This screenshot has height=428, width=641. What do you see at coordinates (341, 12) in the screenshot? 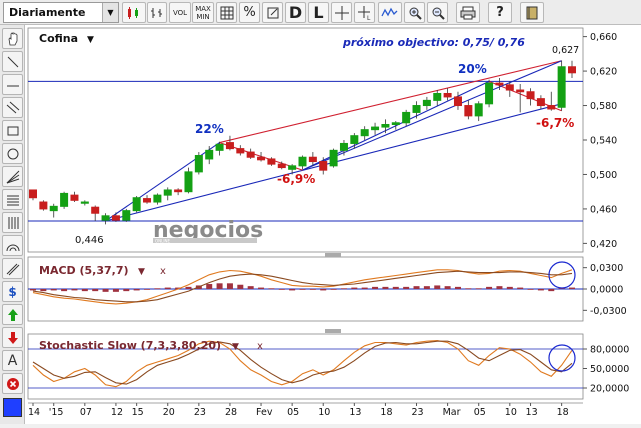
I see `crosshair-icon` at bounding box center [341, 12].